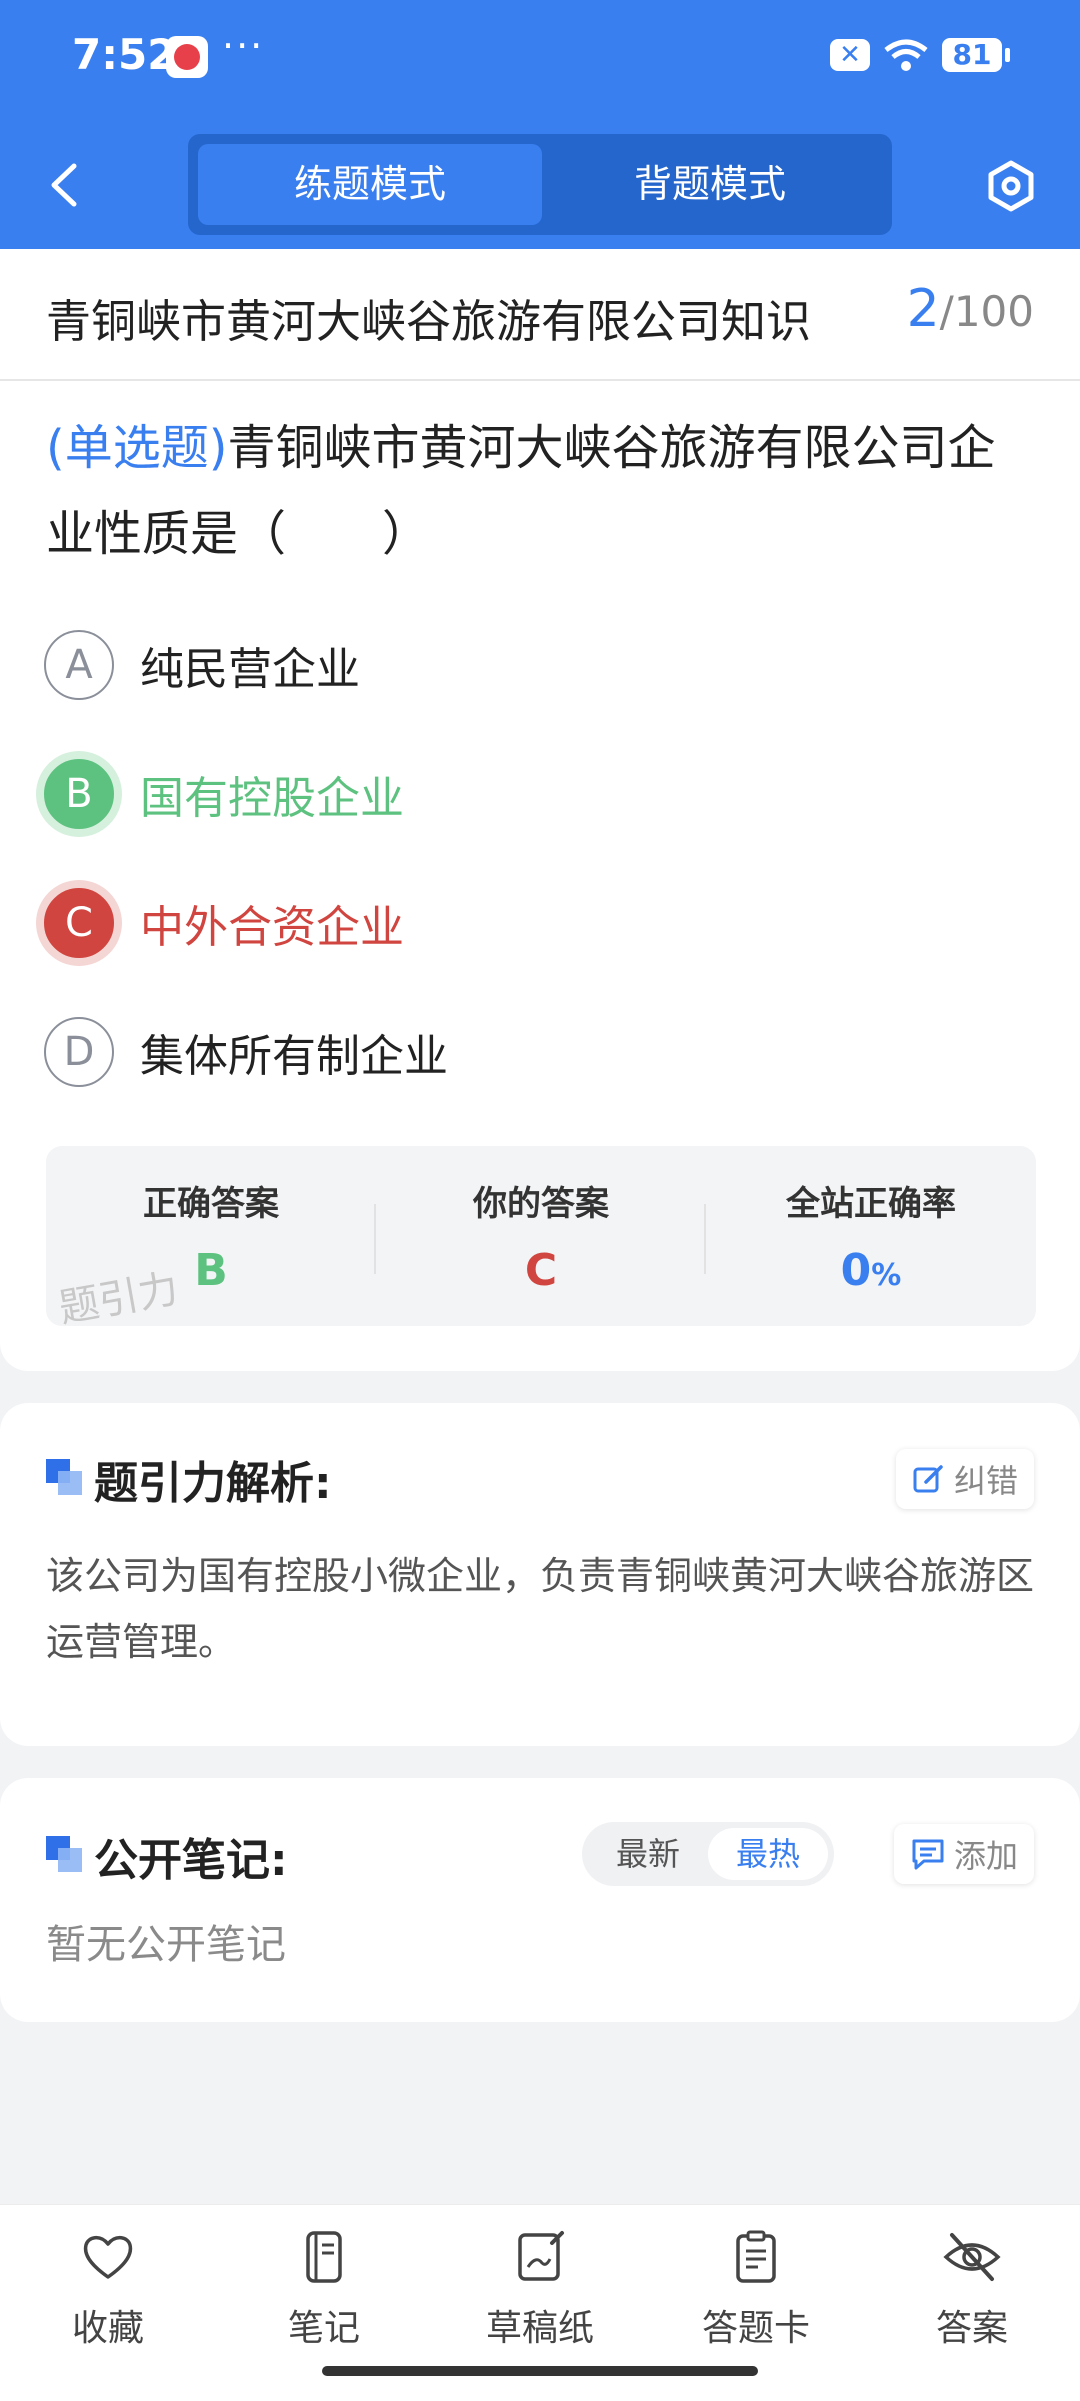  I want to click on analysis-text: 该公司为国有控股小微企业，负责青铜峡黄河大峡谷旅游区运营管理。, so click(540, 1609).